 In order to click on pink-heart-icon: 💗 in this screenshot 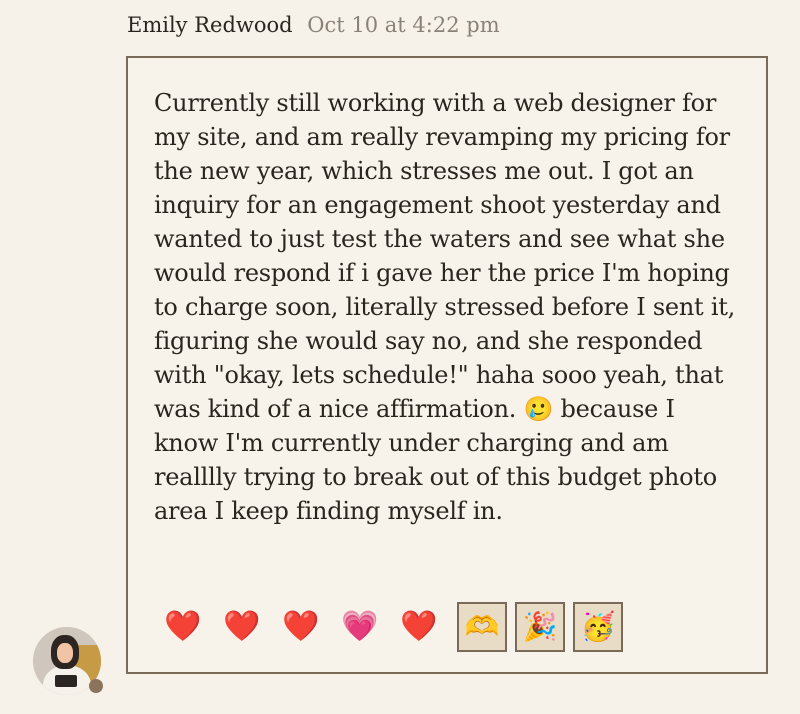, I will do `click(360, 626)`.